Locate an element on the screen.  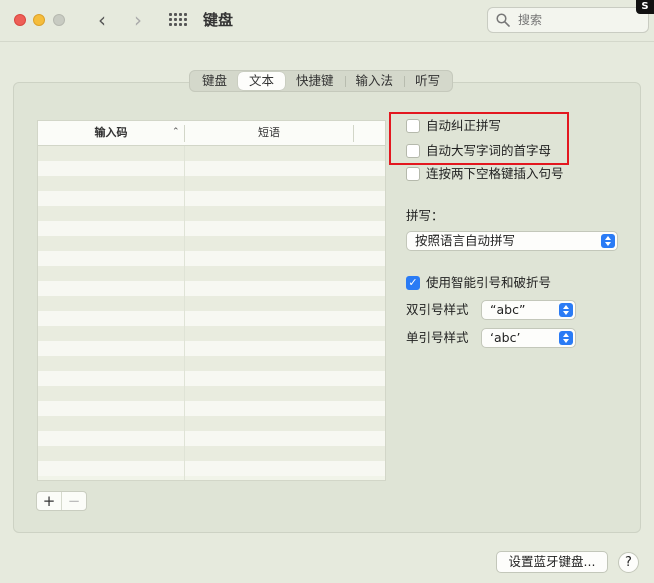
remove-button: − is located at coordinates (74, 501).